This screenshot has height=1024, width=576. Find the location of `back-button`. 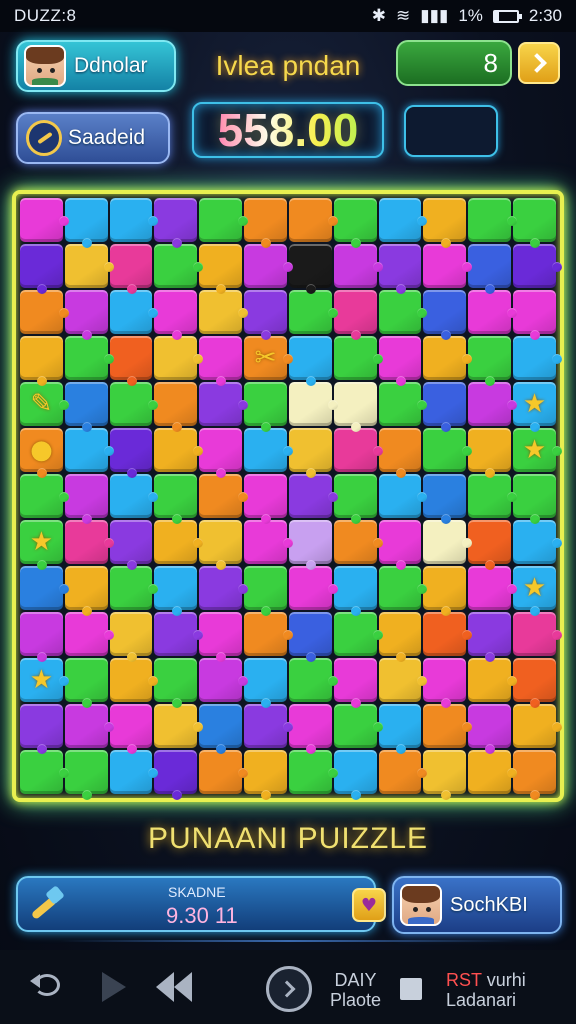

back-button is located at coordinates (45, 985).